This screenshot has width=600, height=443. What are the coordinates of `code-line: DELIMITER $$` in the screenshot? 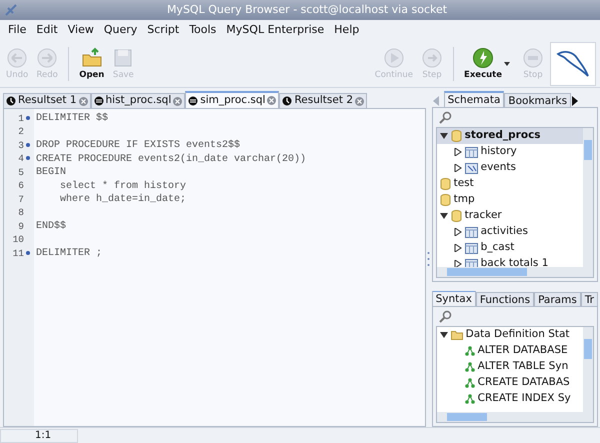 It's located at (72, 119).